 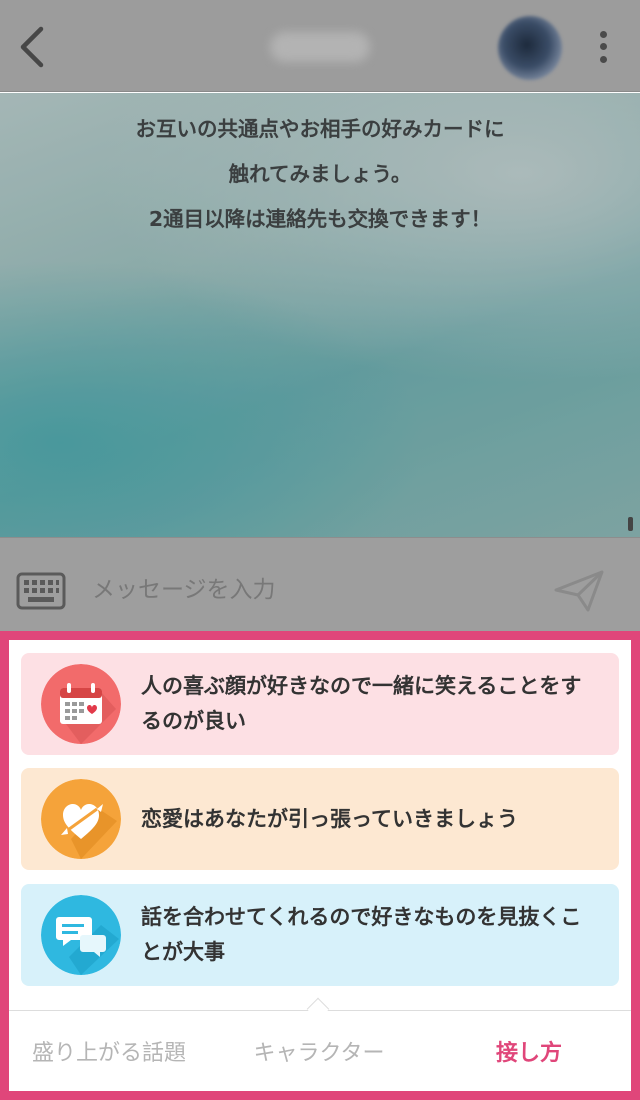 I want to click on chevron-left-icon, so click(x=32, y=47).